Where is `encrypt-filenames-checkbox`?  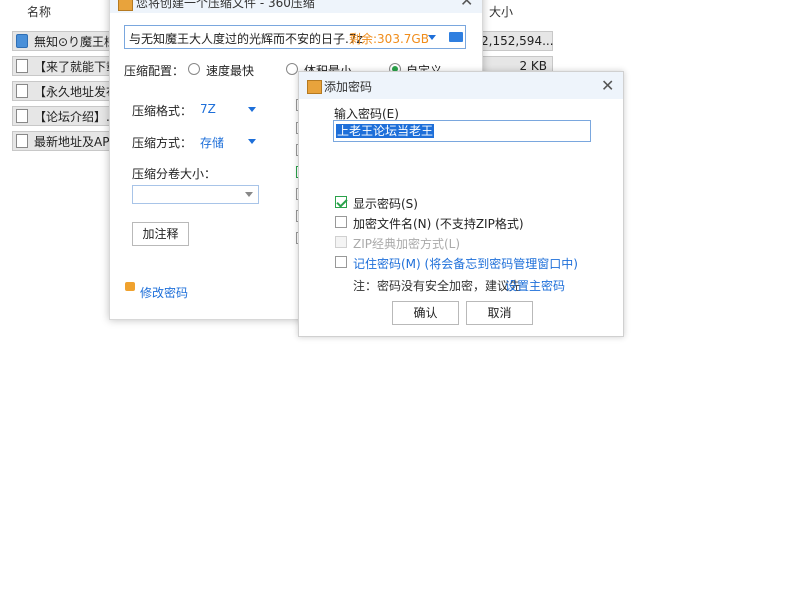 encrypt-filenames-checkbox is located at coordinates (341, 222).